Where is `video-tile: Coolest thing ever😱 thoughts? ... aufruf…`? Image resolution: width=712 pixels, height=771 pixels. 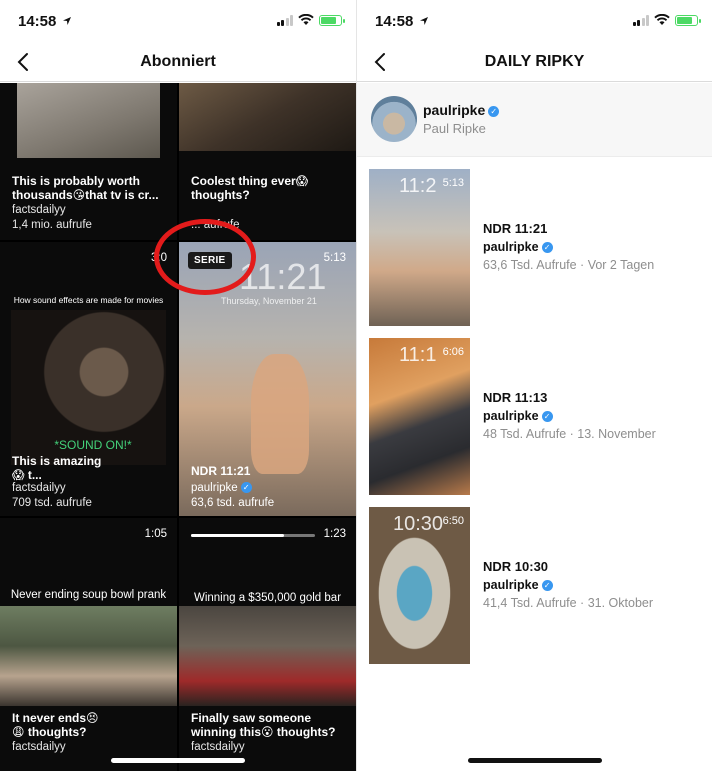
video-tile: Coolest thing ever😱 thoughts? ... aufruf… is located at coordinates (267, 161).